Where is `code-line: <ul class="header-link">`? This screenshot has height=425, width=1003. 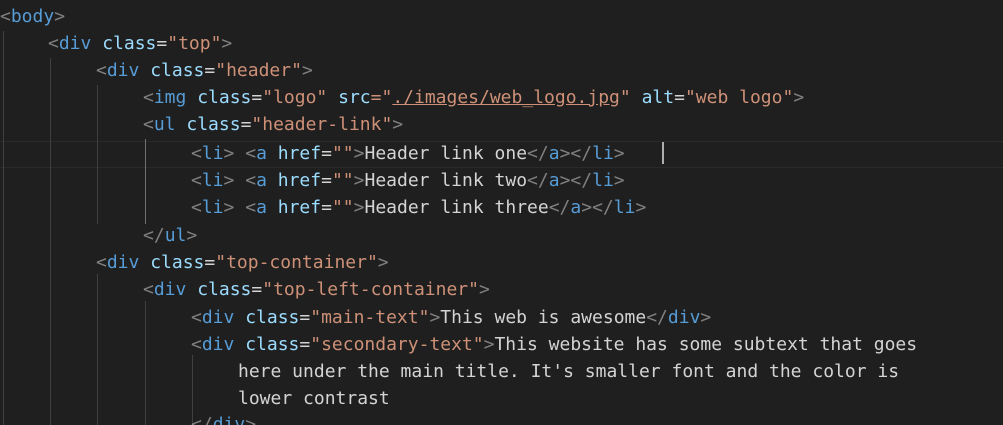
code-line: <ul class="header-link"> is located at coordinates (273, 124).